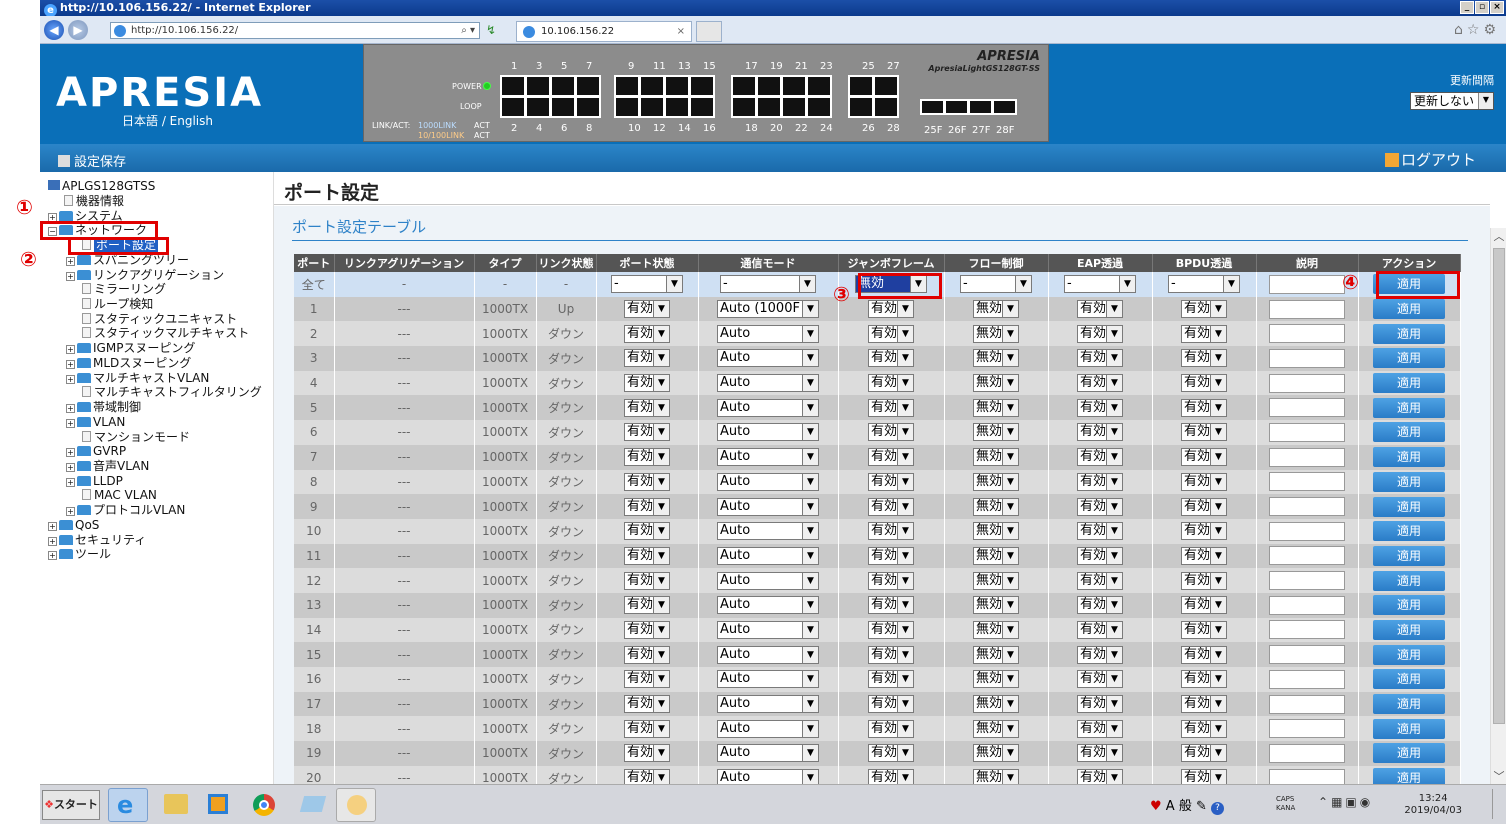 The height and width of the screenshot is (824, 1506). Describe the element at coordinates (604, 31) in the screenshot. I see `browser-tab: 10.106.156.22 ×` at that location.